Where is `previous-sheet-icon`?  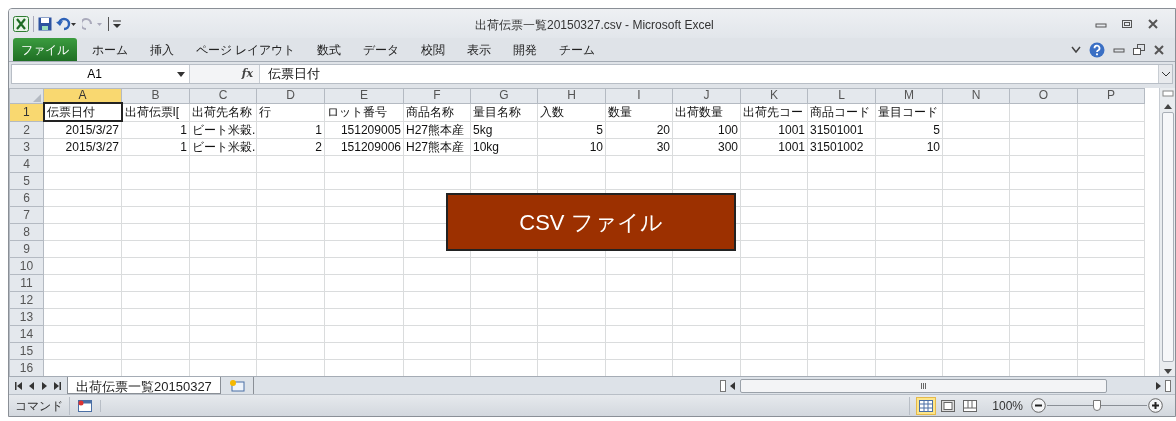
previous-sheet-icon is located at coordinates (31, 385).